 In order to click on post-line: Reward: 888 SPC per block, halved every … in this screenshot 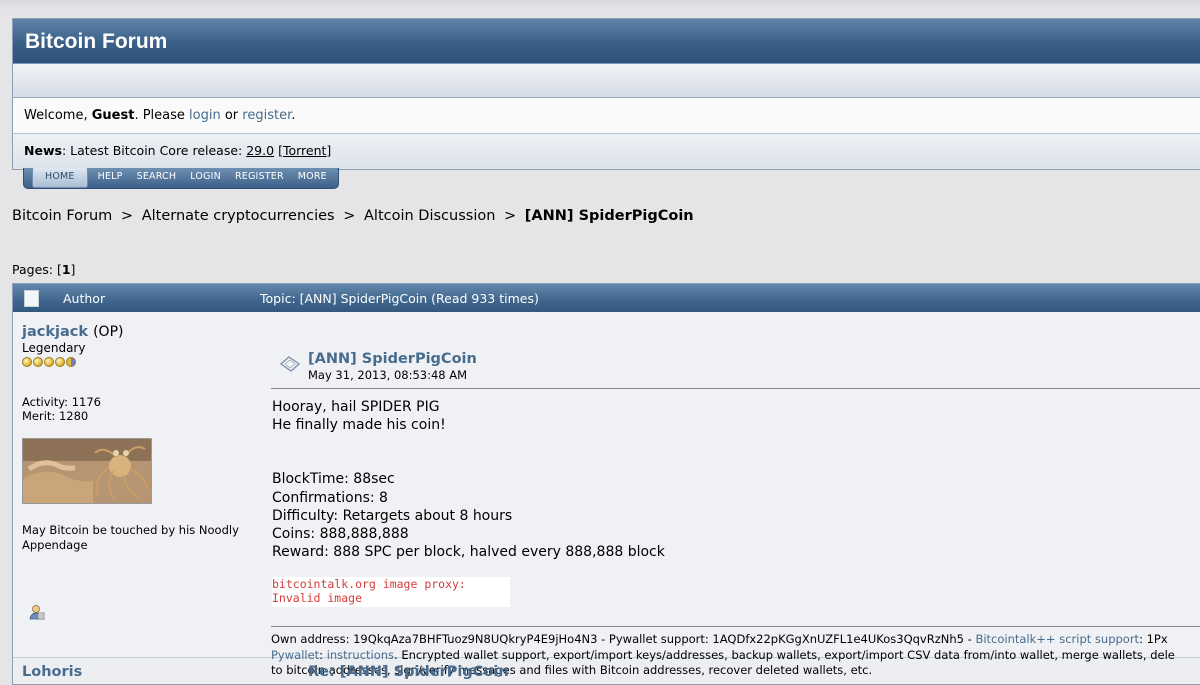, I will do `click(468, 552)`.